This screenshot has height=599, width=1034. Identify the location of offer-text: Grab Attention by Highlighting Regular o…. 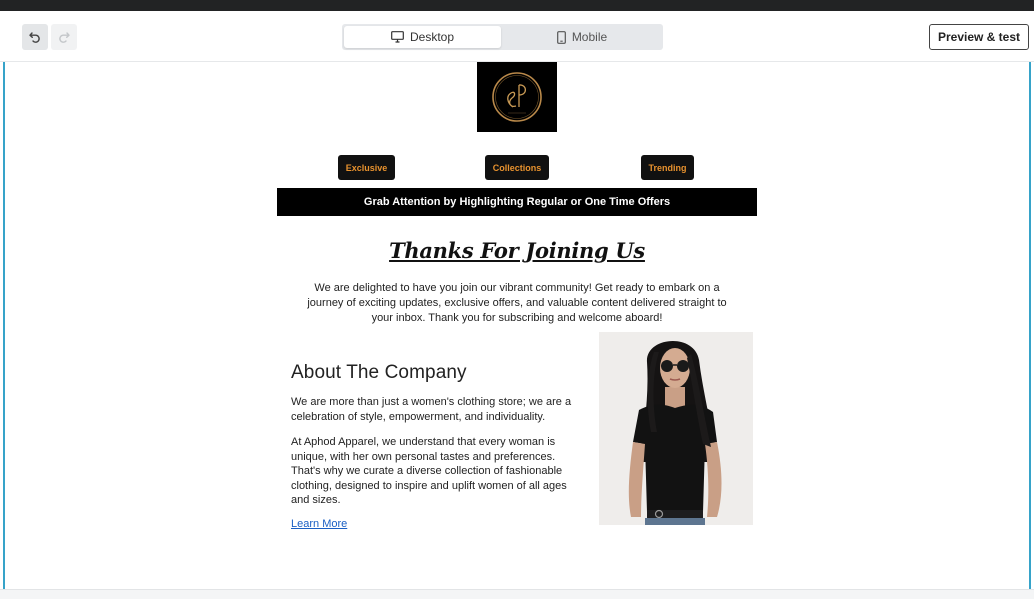
(517, 202).